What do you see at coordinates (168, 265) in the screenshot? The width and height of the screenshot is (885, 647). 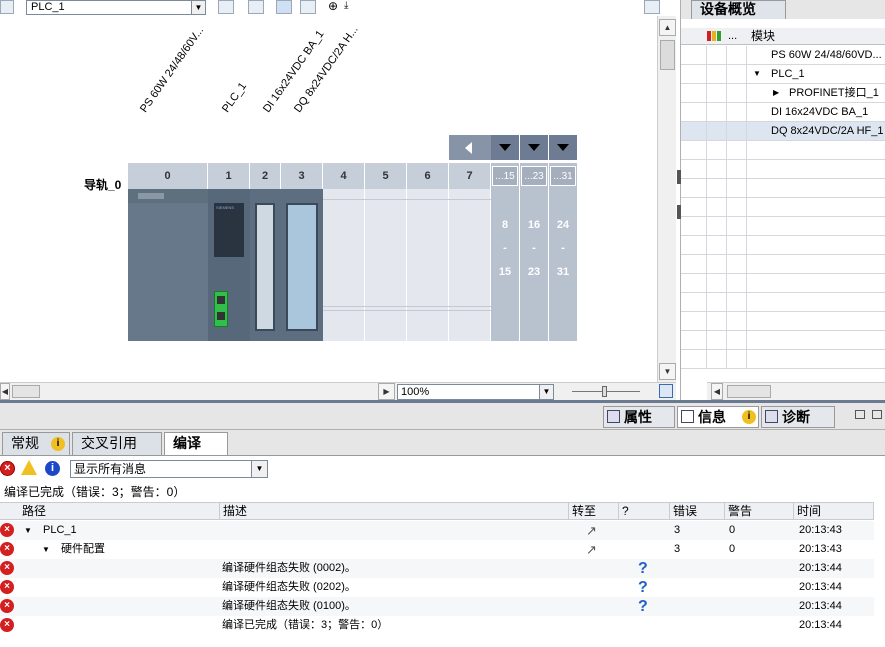 I see `power-supply-module` at bounding box center [168, 265].